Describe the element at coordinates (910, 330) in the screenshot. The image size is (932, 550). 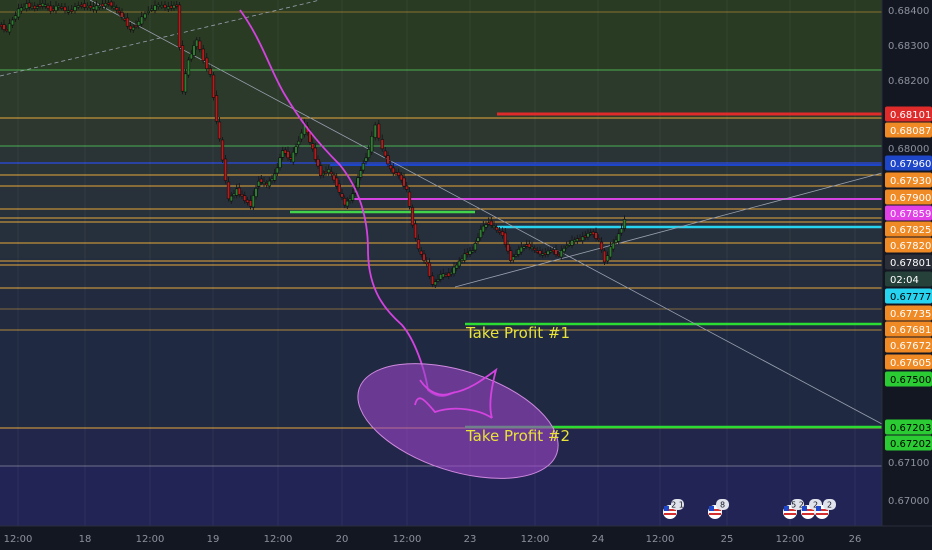
I see `price-badge-label: 0.67681` at that location.